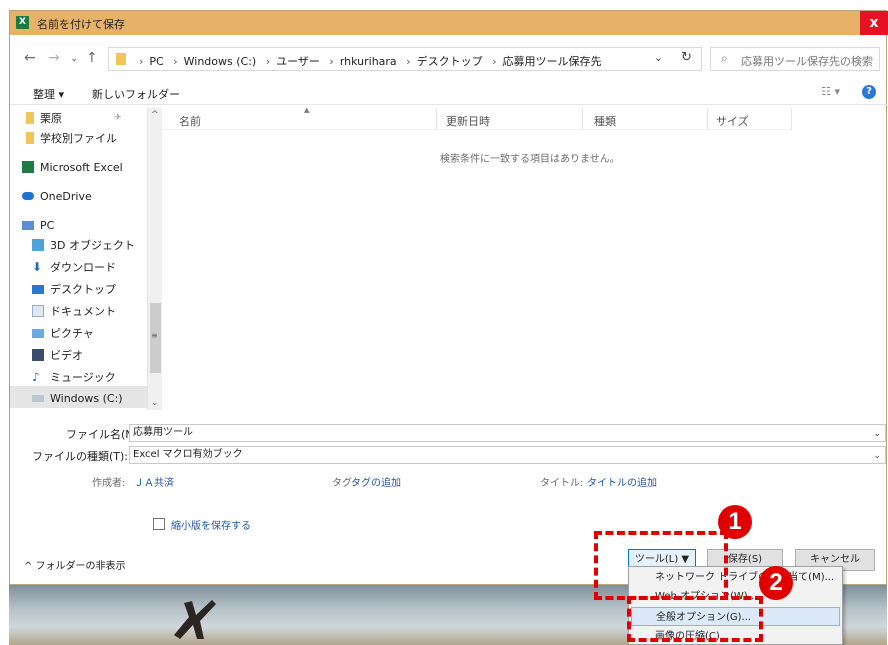 The width and height of the screenshot is (888, 645). I want to click on close-button: x, so click(874, 23).